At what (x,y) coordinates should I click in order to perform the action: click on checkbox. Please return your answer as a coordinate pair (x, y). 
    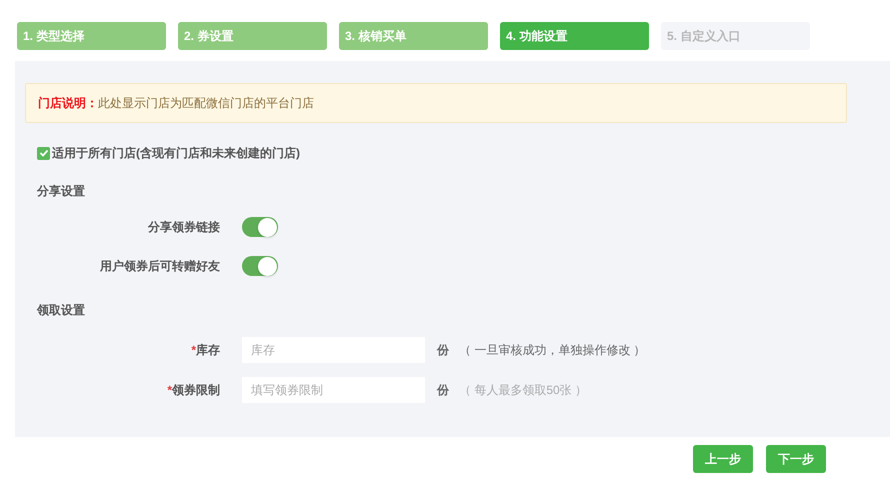
    Looking at the image, I should click on (43, 153).